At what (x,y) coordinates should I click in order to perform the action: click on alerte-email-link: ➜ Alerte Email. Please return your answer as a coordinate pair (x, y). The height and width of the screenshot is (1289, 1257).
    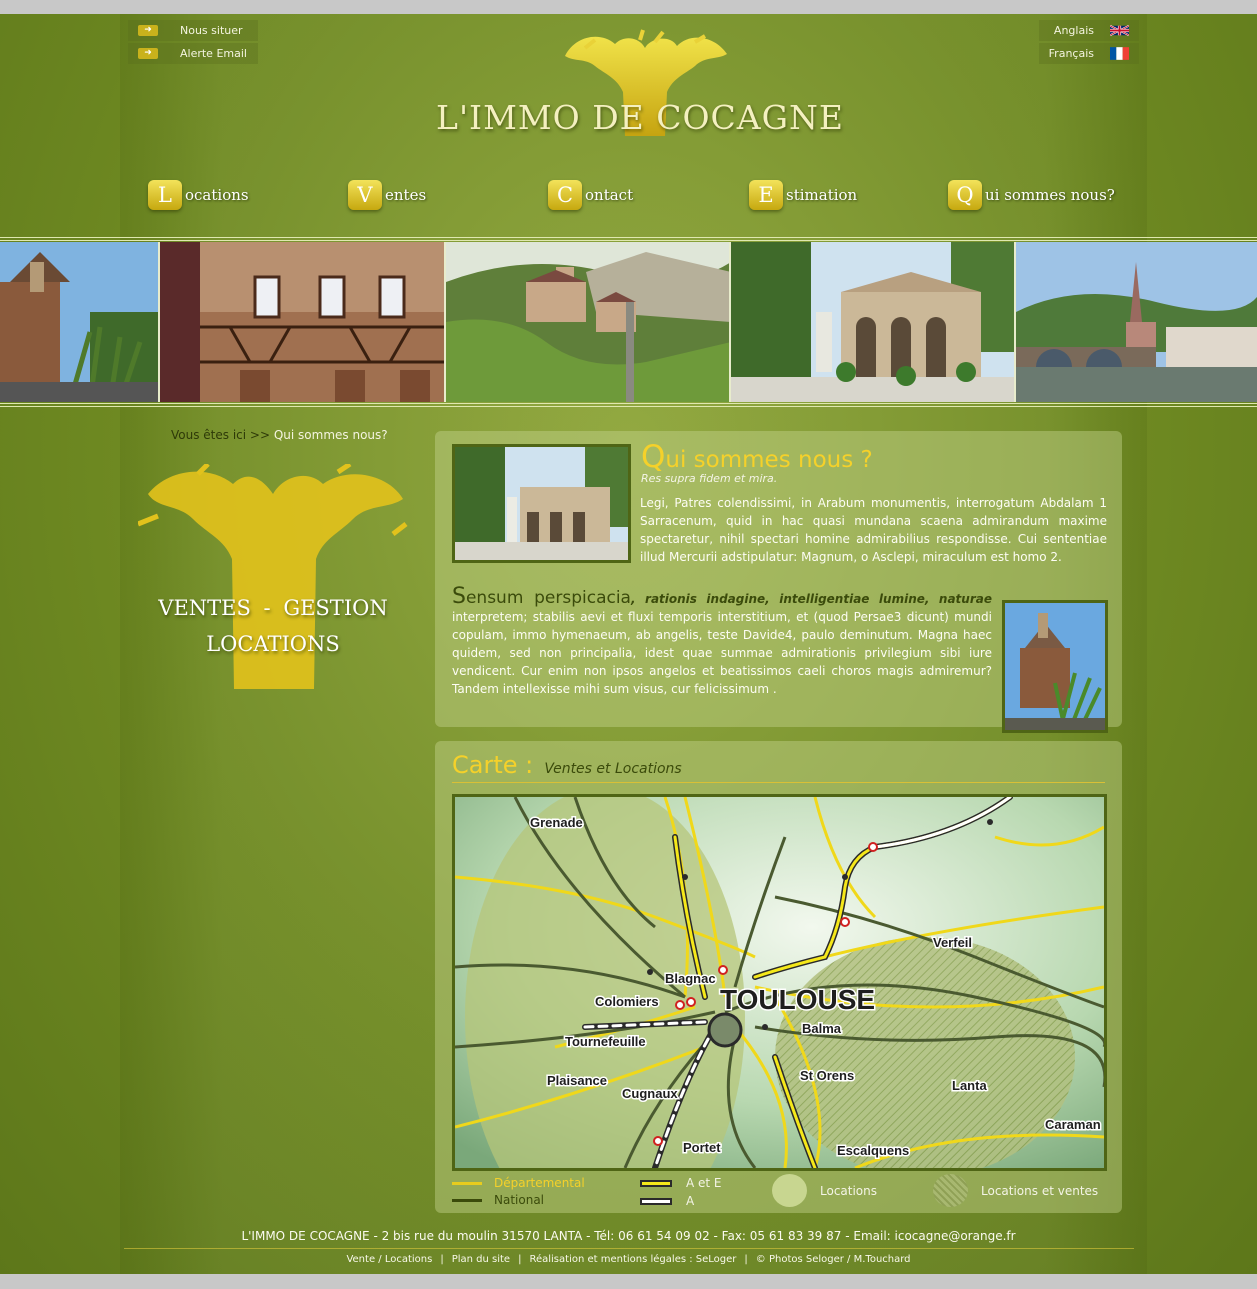
    Looking at the image, I should click on (193, 53).